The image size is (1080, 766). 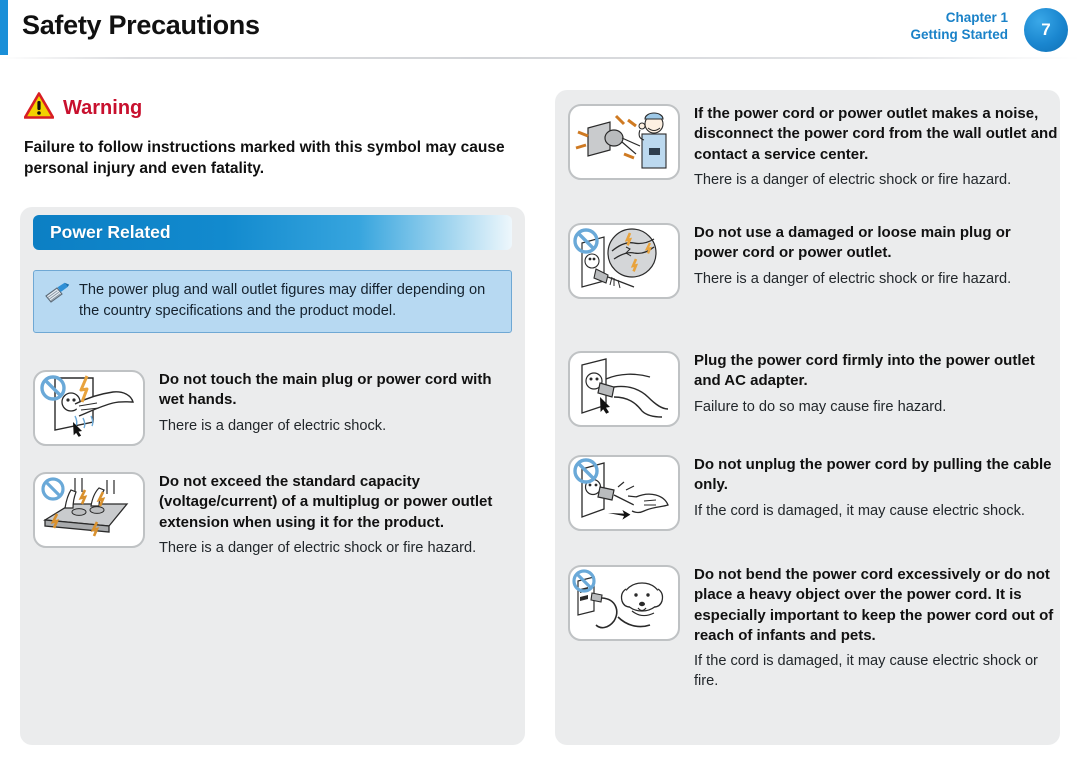 I want to click on header-accent-bar, so click(x=4, y=27).